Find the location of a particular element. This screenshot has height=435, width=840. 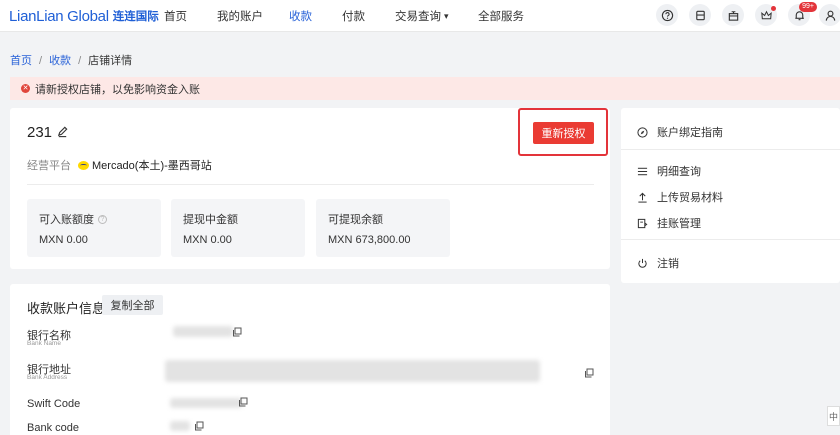

floating-language-tab: 中 is located at coordinates (833, 416).